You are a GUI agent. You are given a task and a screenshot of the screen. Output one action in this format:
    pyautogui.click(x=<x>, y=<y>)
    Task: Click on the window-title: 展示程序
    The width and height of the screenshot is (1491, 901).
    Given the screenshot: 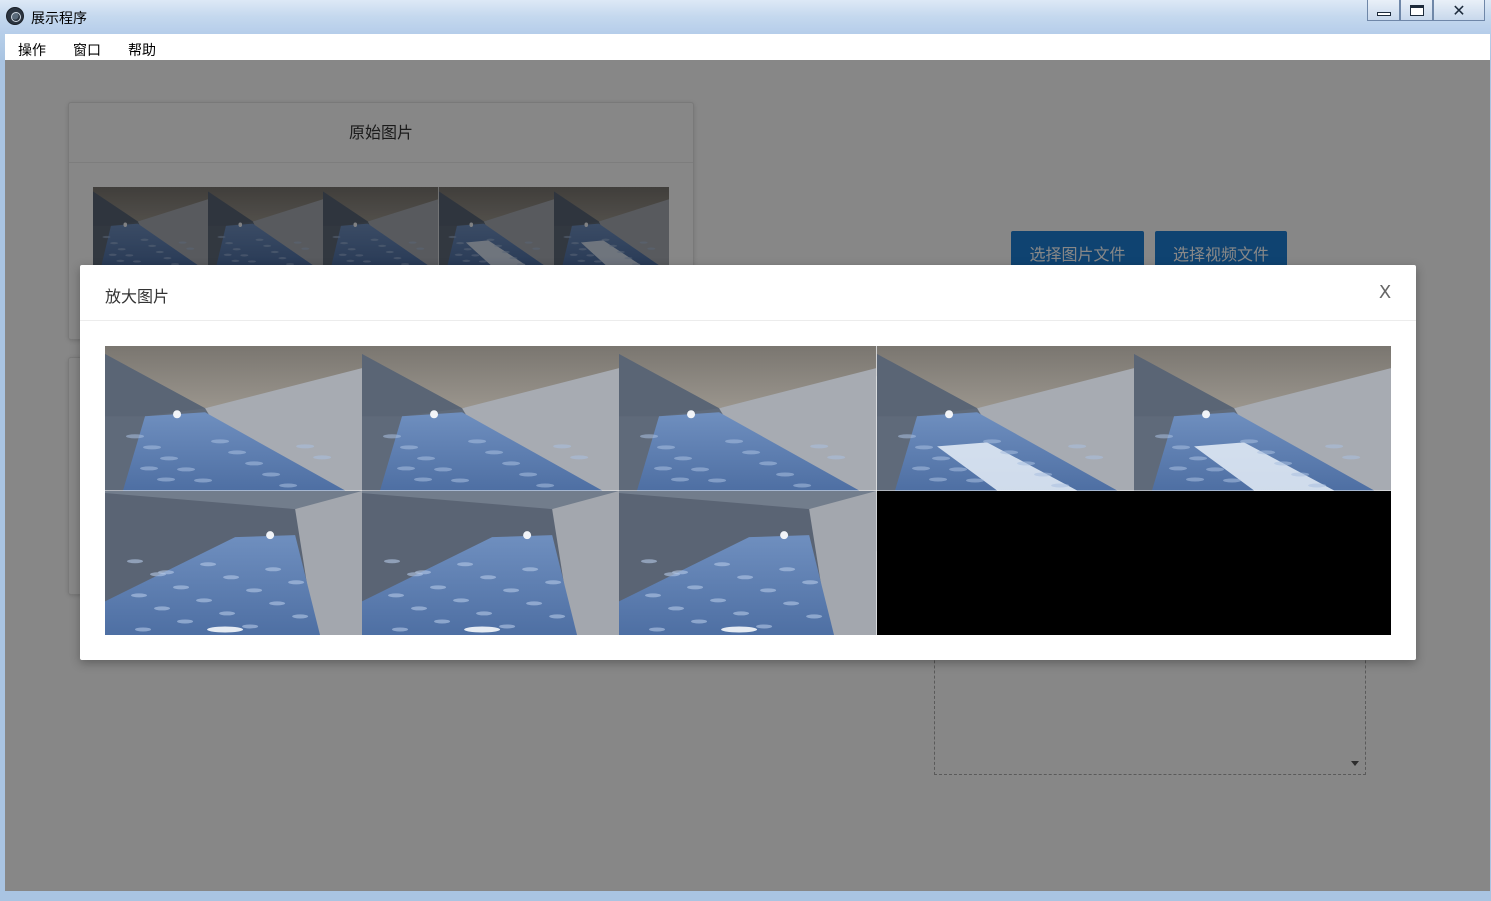 What is the action you would take?
    pyautogui.click(x=59, y=19)
    